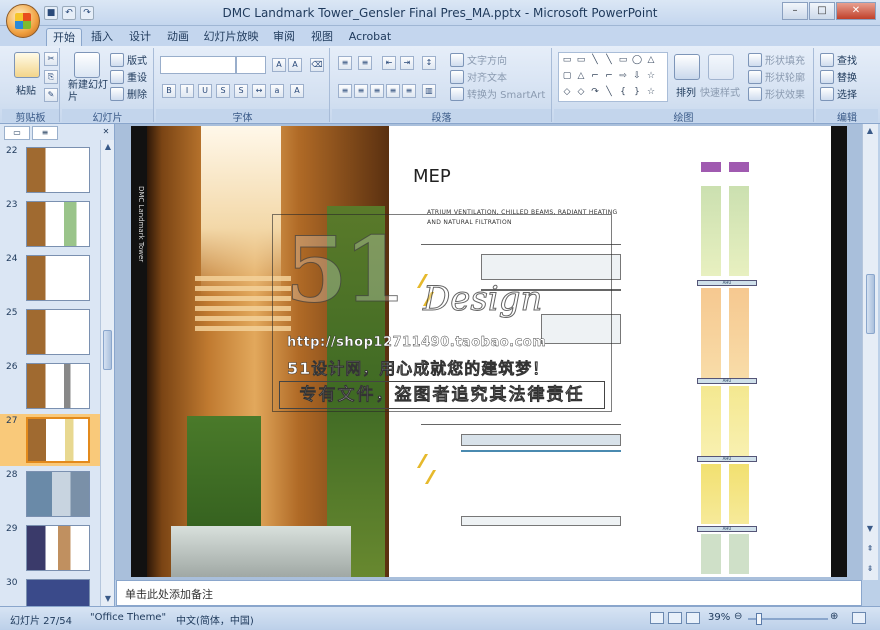 The height and width of the screenshot is (630, 880). Describe the element at coordinates (693, 618) in the screenshot. I see `slideshow-view-icon` at that location.